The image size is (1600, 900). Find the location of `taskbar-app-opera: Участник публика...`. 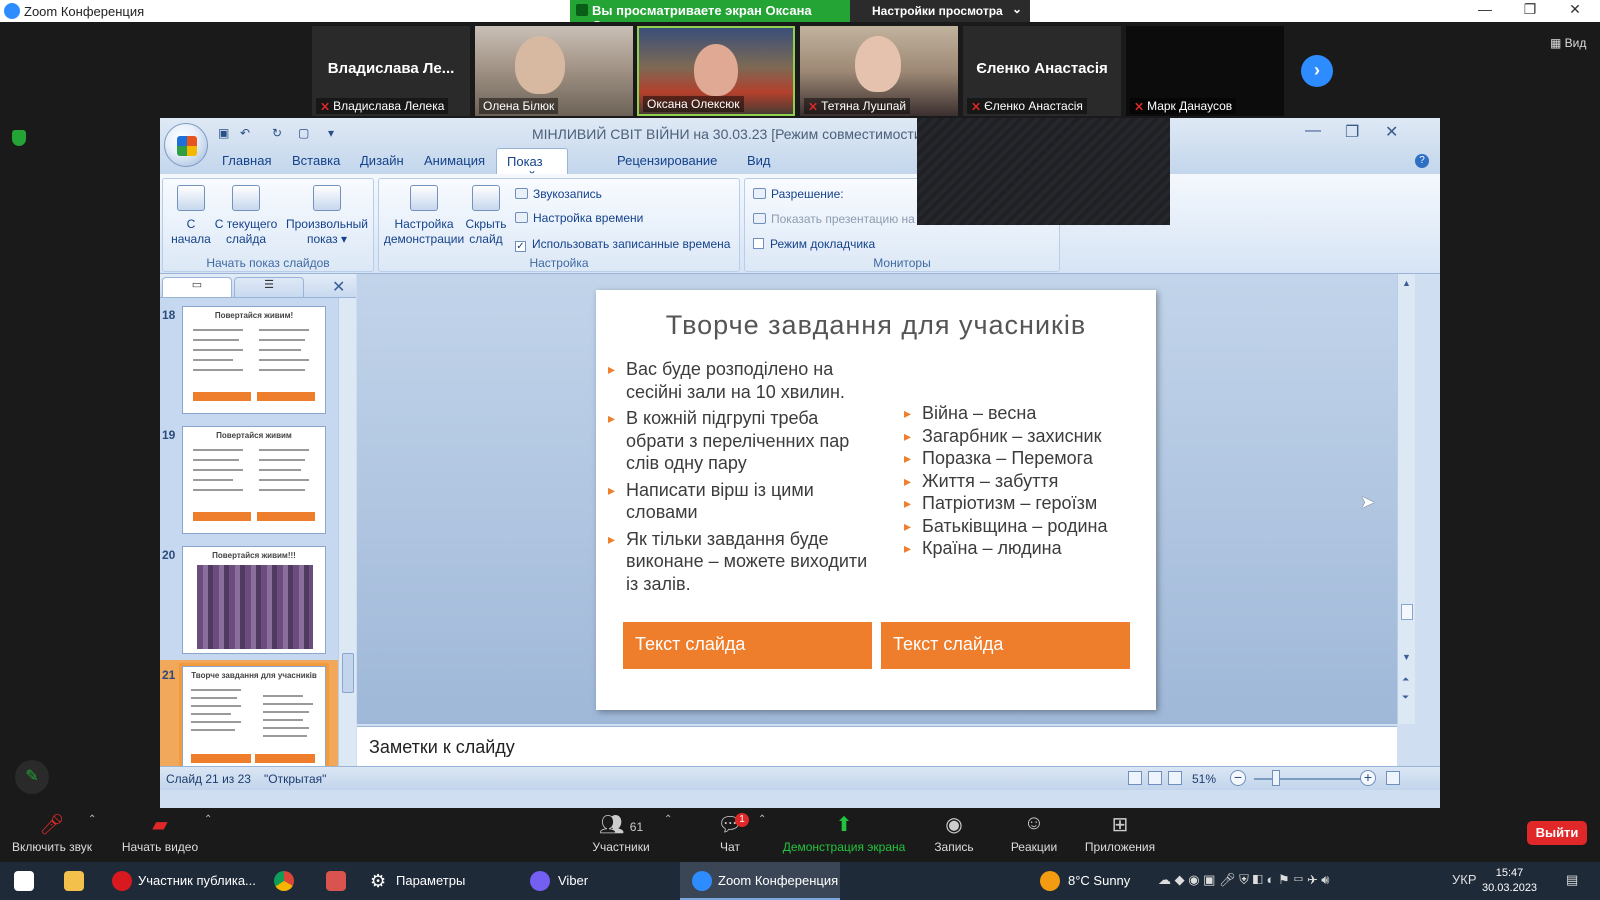

taskbar-app-opera: Участник публика... is located at coordinates (180, 881).